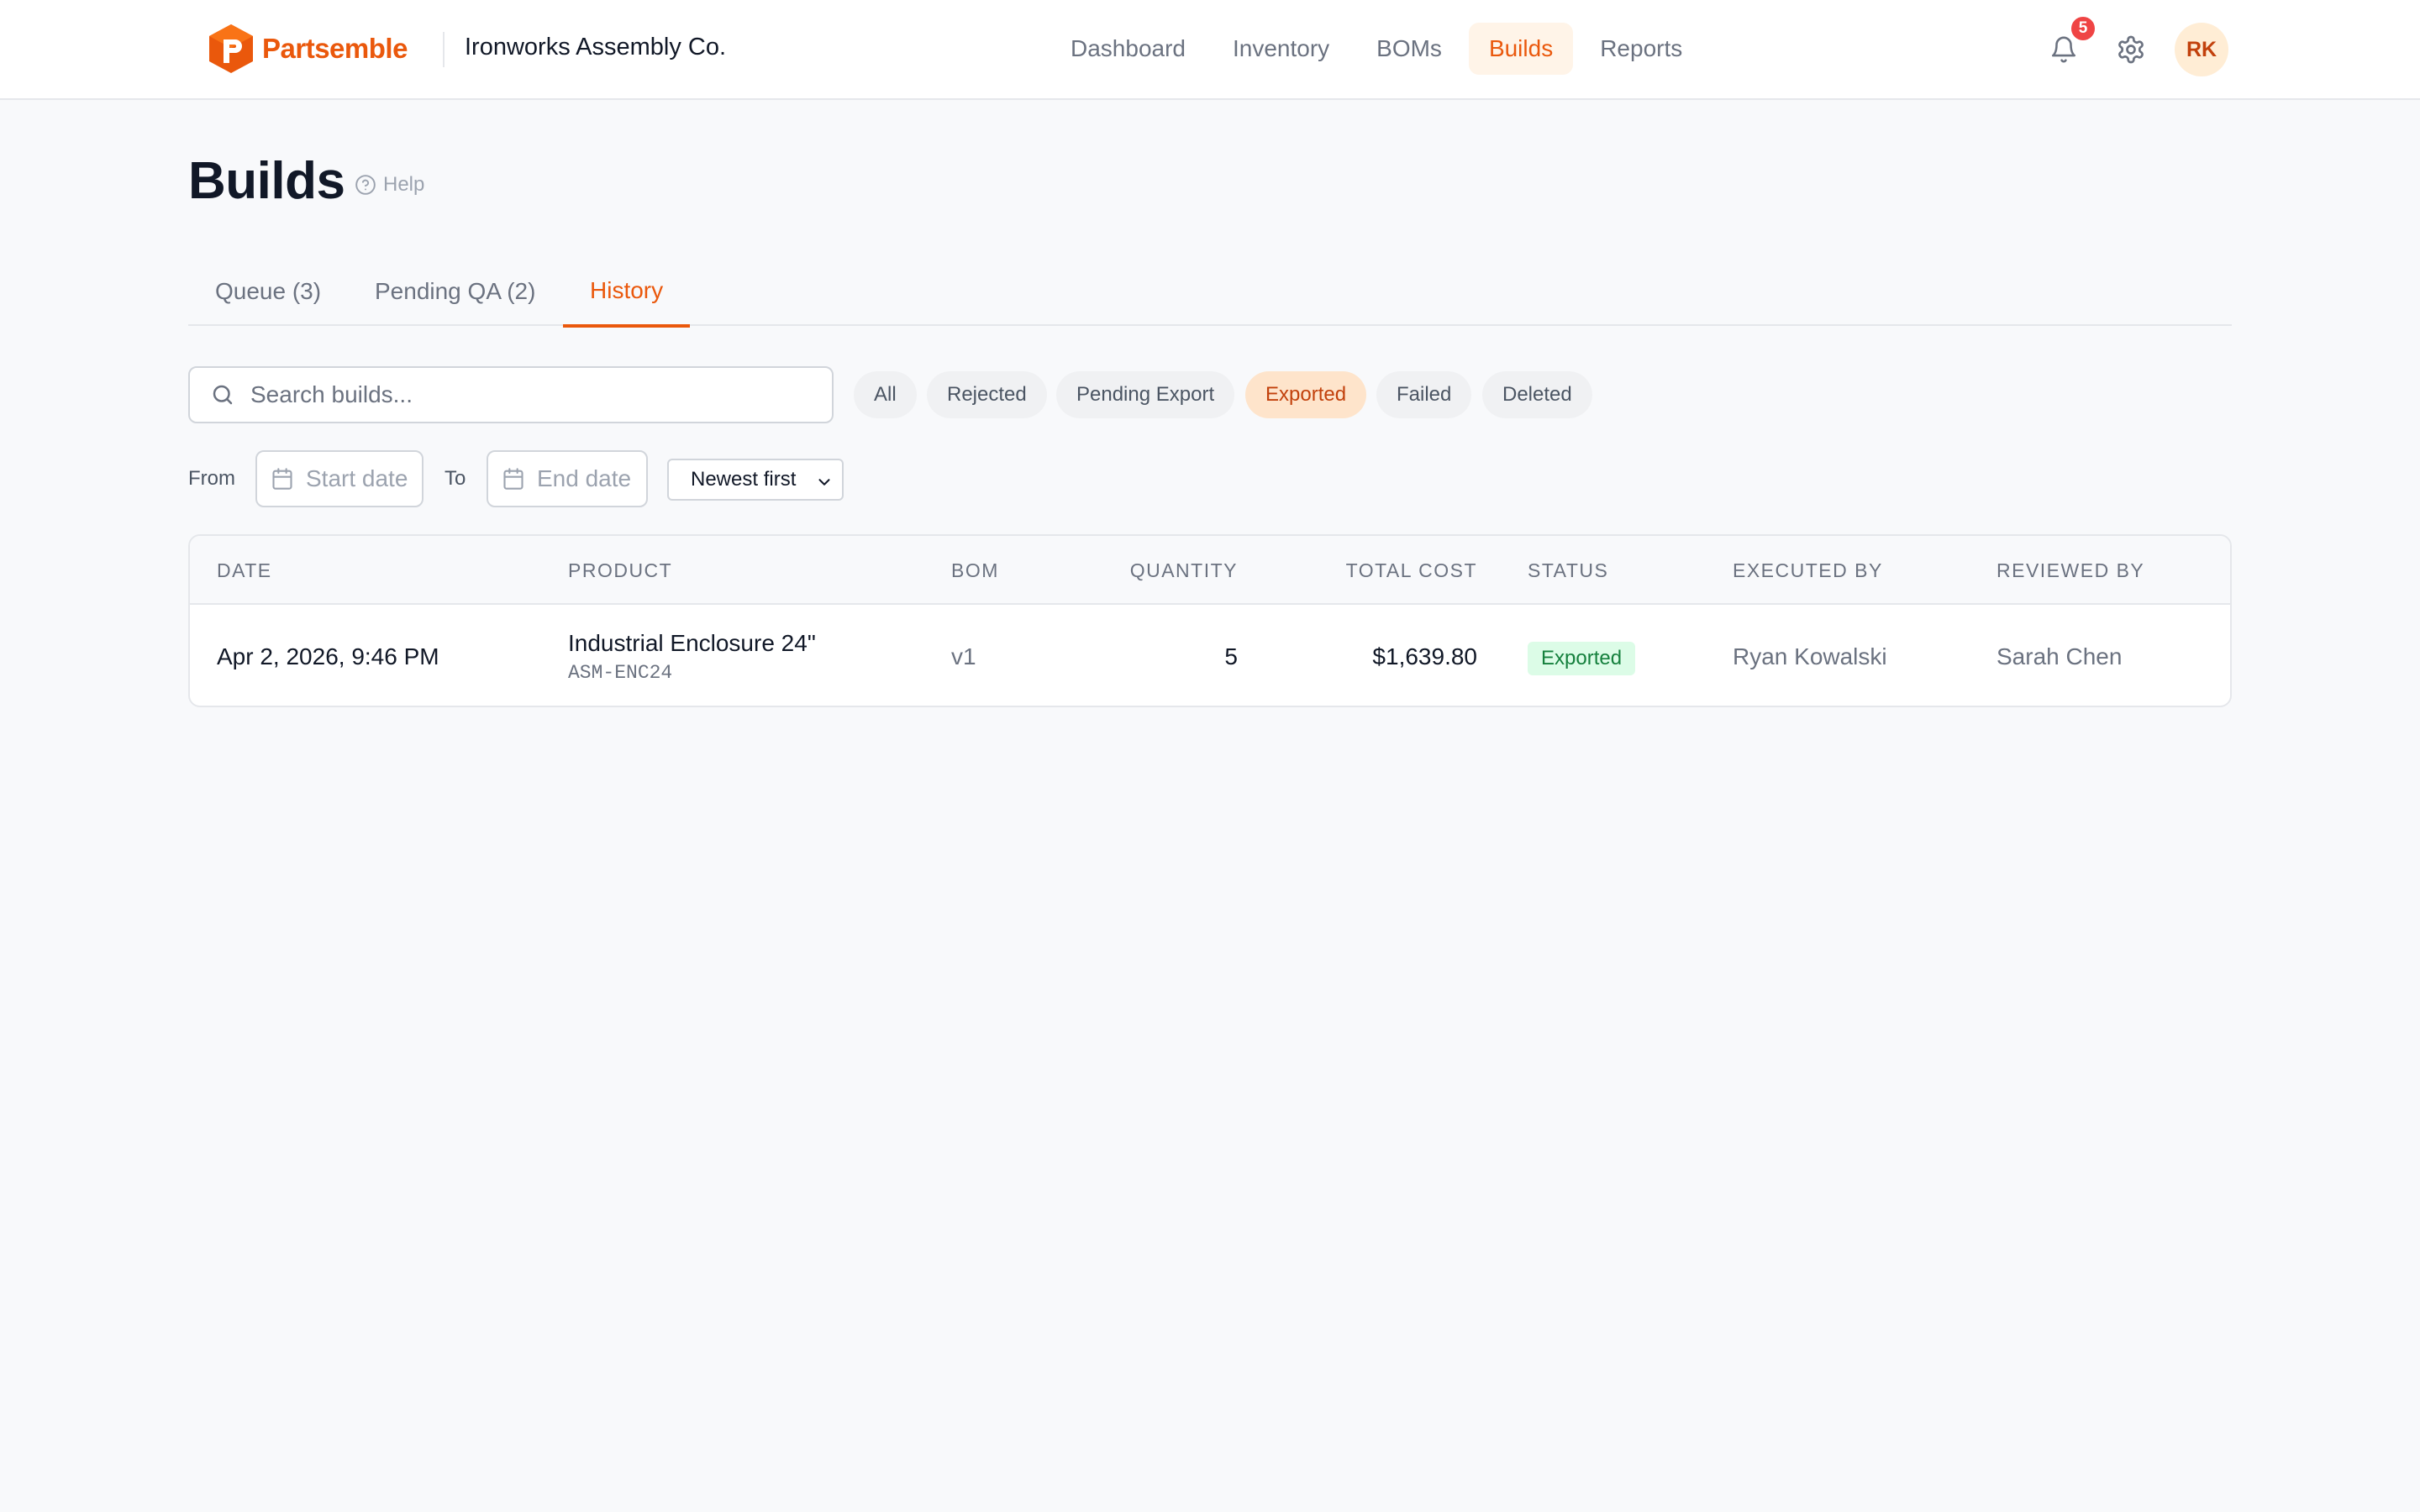  What do you see at coordinates (223, 395) in the screenshot?
I see `search-icon` at bounding box center [223, 395].